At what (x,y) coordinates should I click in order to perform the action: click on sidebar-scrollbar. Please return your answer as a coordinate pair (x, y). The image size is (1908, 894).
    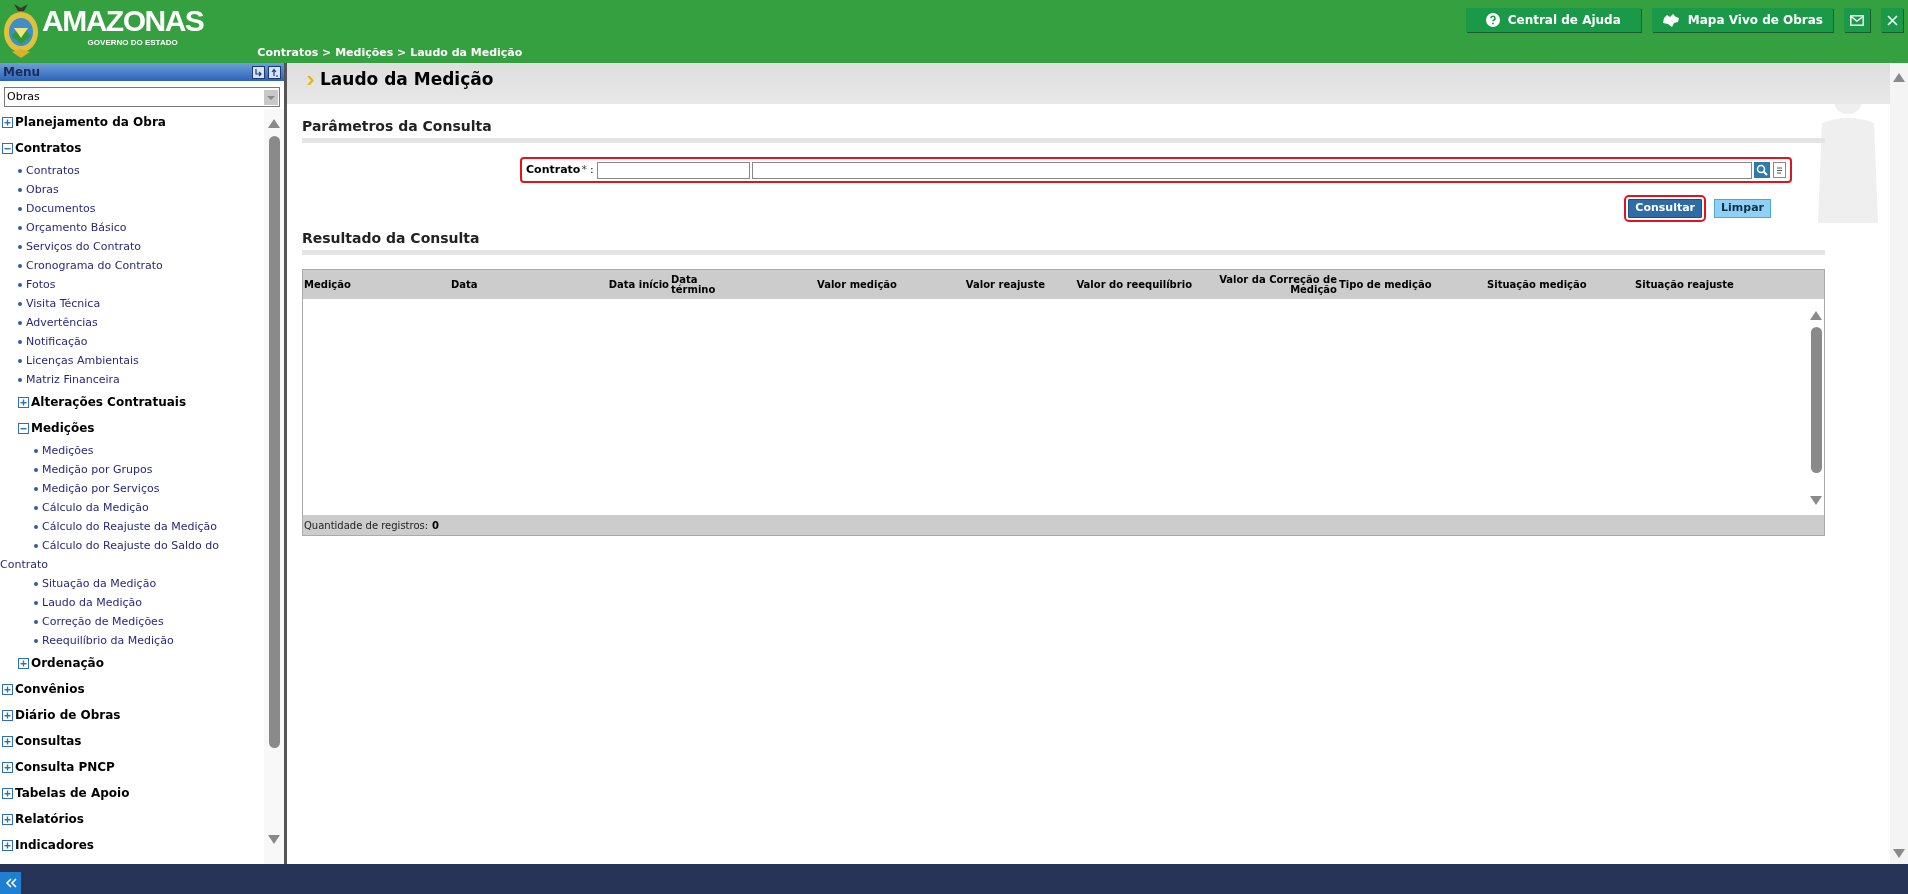
    Looking at the image, I should click on (274, 486).